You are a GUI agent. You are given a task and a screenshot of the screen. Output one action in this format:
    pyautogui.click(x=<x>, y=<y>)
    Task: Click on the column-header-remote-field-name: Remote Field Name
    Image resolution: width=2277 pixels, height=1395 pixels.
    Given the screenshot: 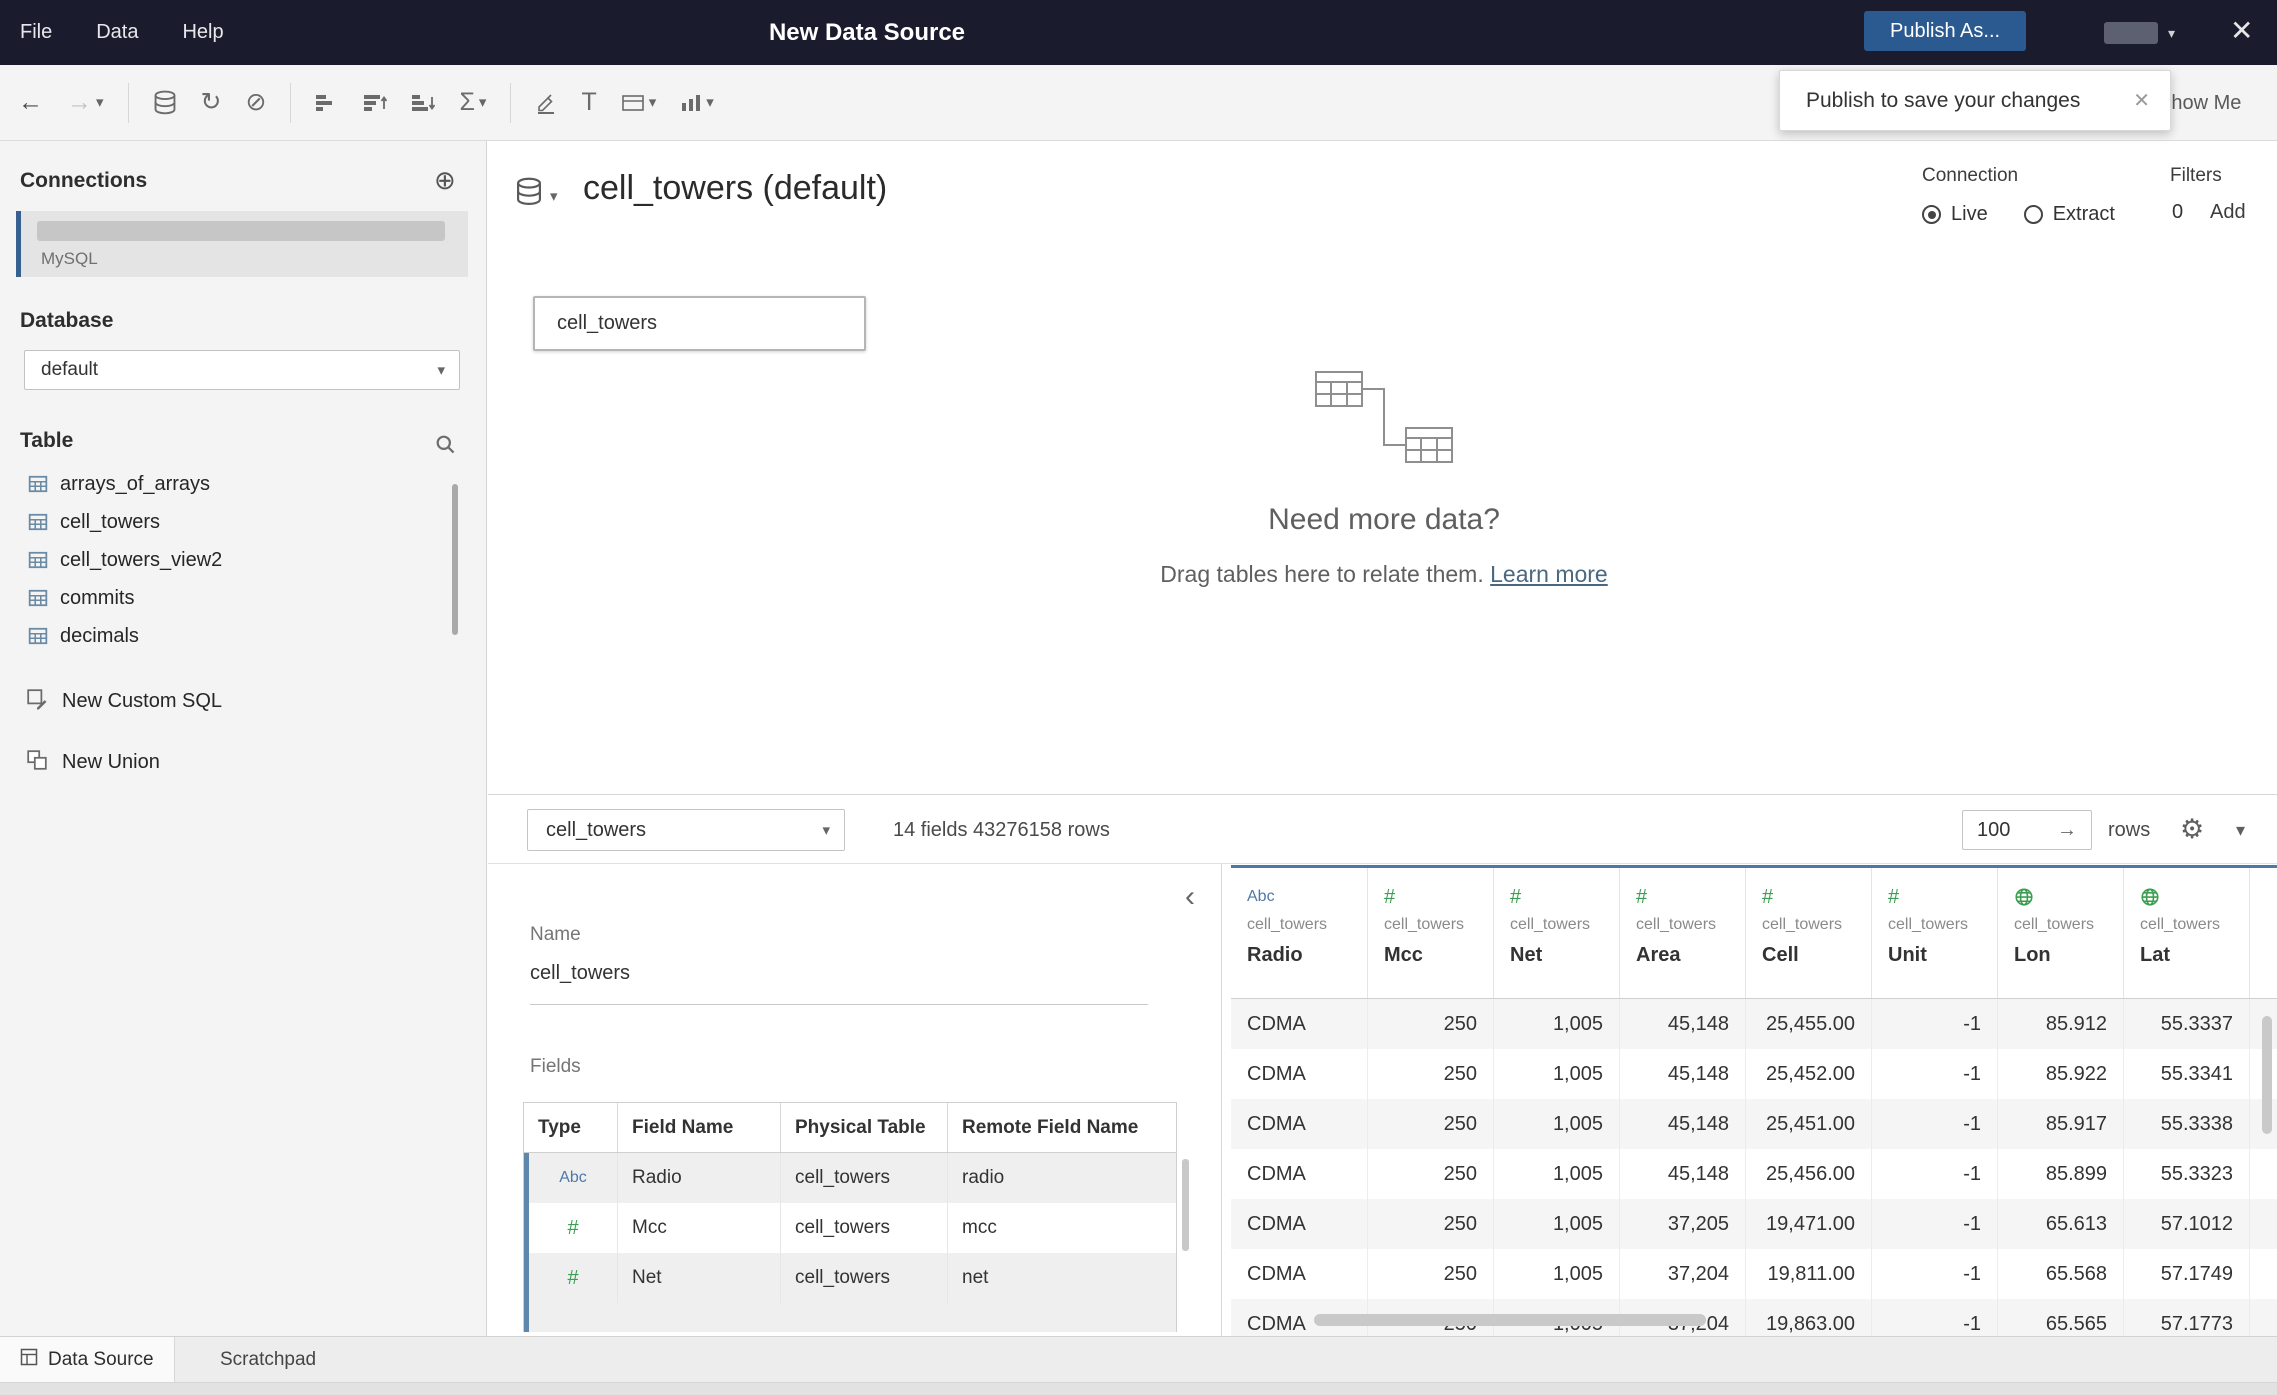 What is the action you would take?
    pyautogui.click(x=1060, y=1127)
    